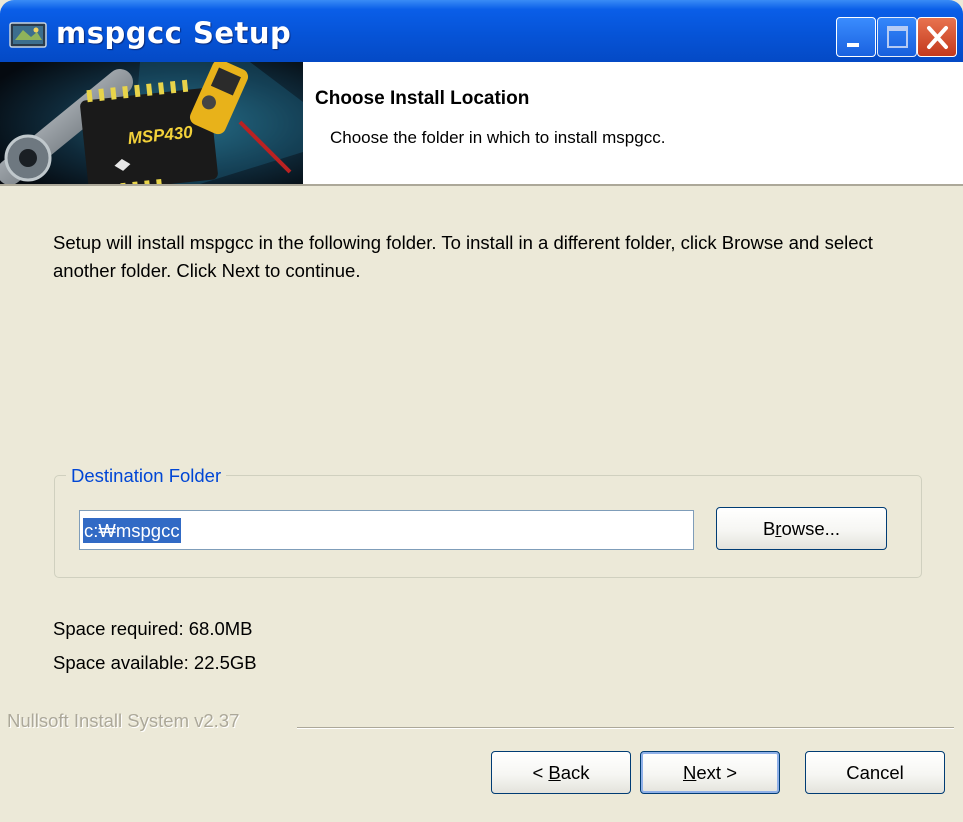 The width and height of the screenshot is (963, 822). I want to click on window-title: mspgcc Setup, so click(174, 33).